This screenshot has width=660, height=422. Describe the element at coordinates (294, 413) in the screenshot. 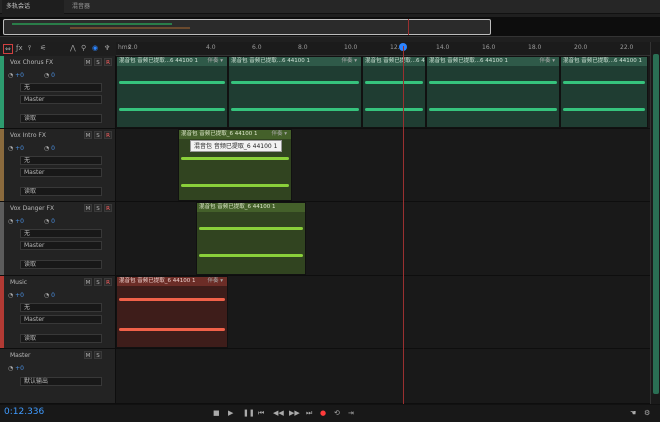

I see `fast-forward-icon: ▶▶` at that location.